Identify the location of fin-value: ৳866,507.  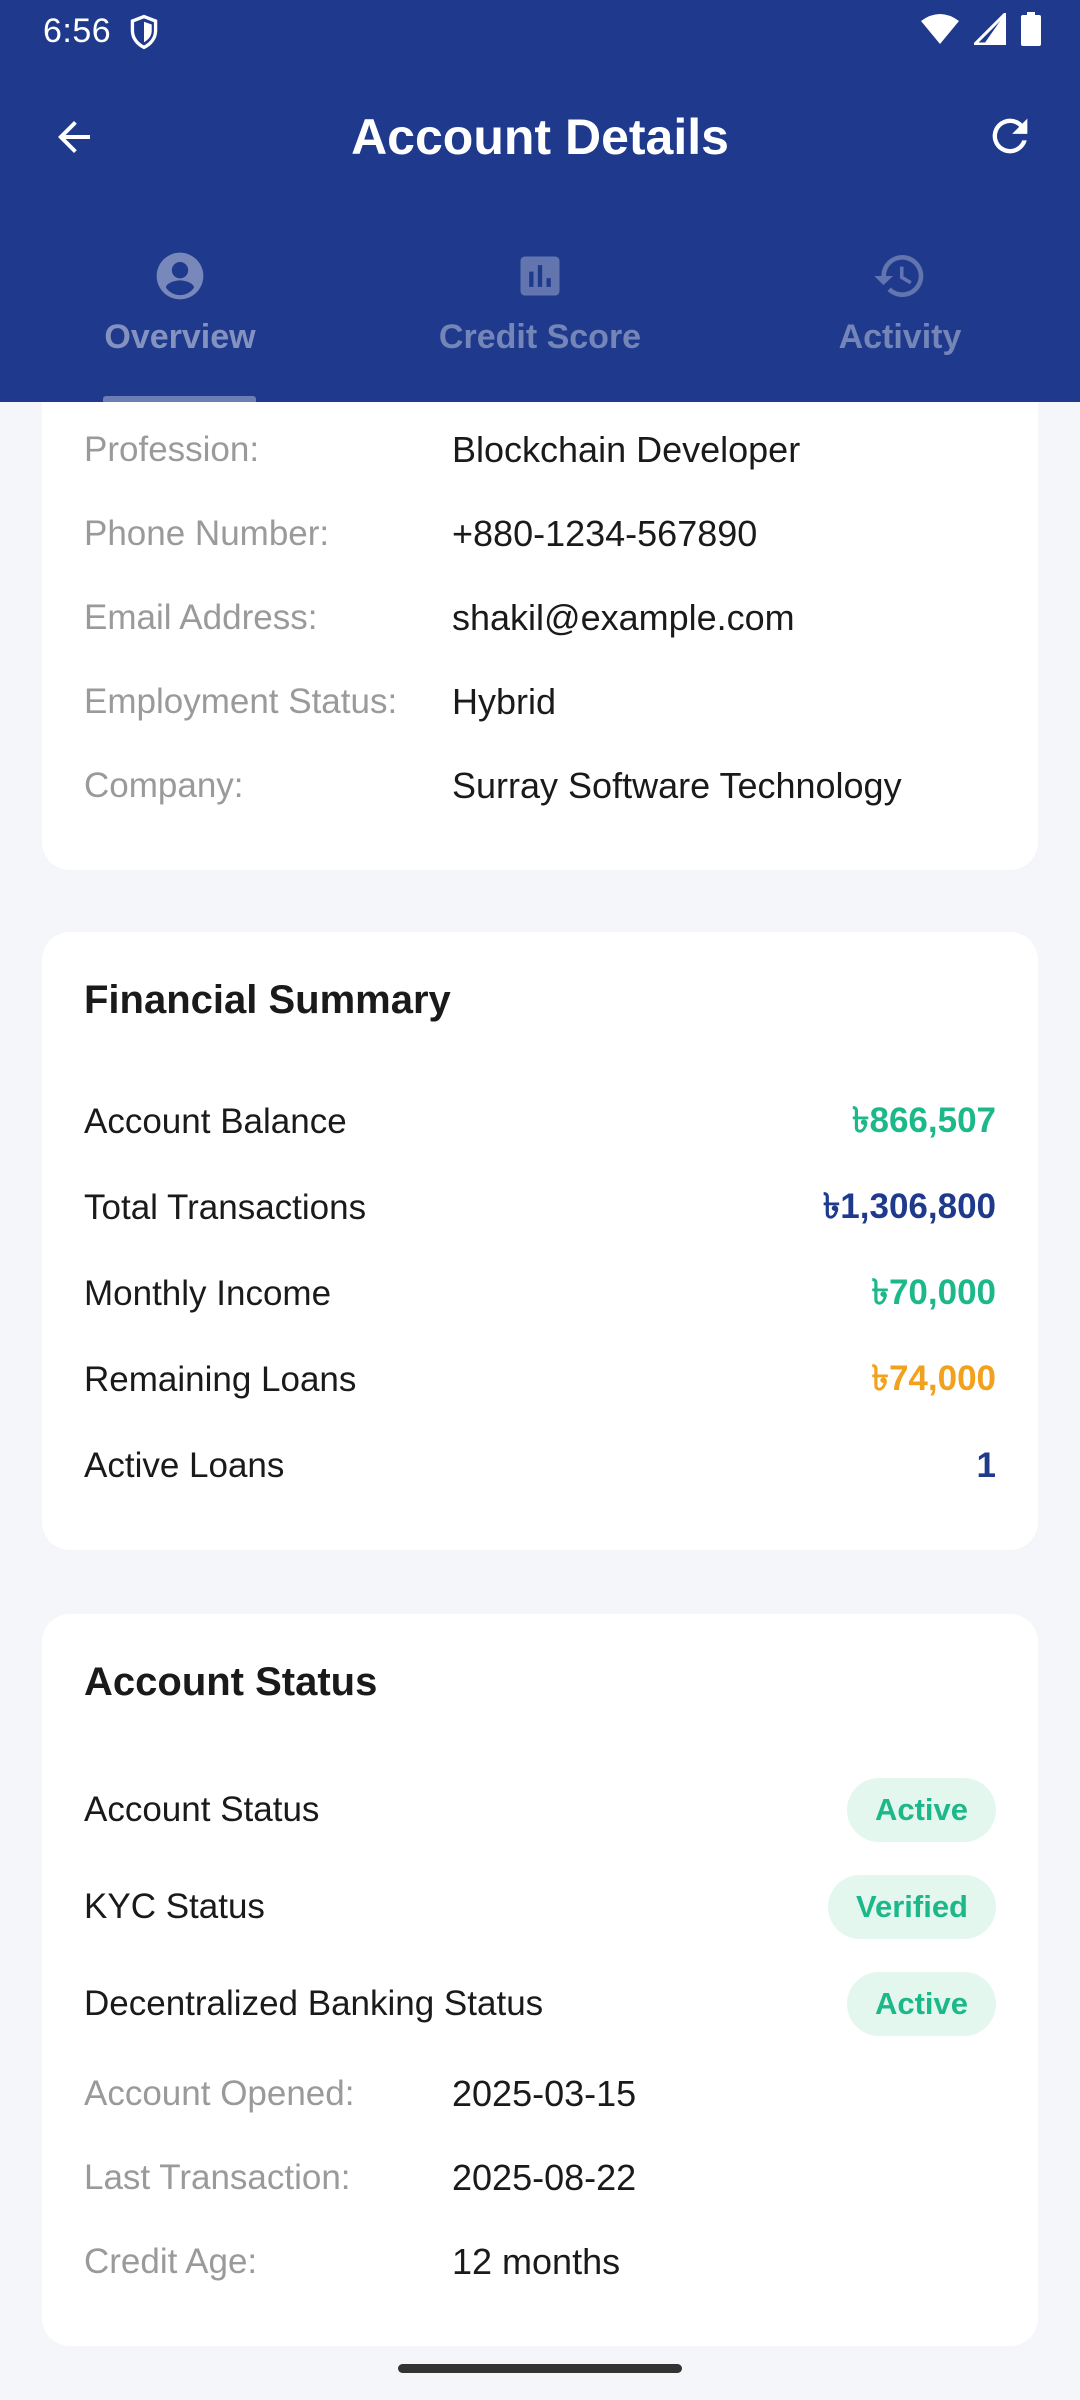
(924, 1120).